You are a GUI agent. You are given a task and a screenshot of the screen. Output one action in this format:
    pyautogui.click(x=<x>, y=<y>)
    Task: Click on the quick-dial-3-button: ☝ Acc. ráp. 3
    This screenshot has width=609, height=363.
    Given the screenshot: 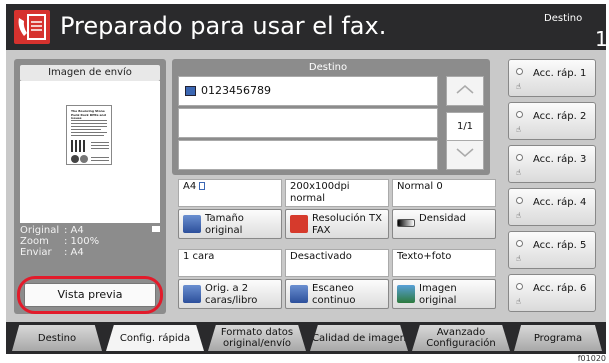 What is the action you would take?
    pyautogui.click(x=552, y=164)
    